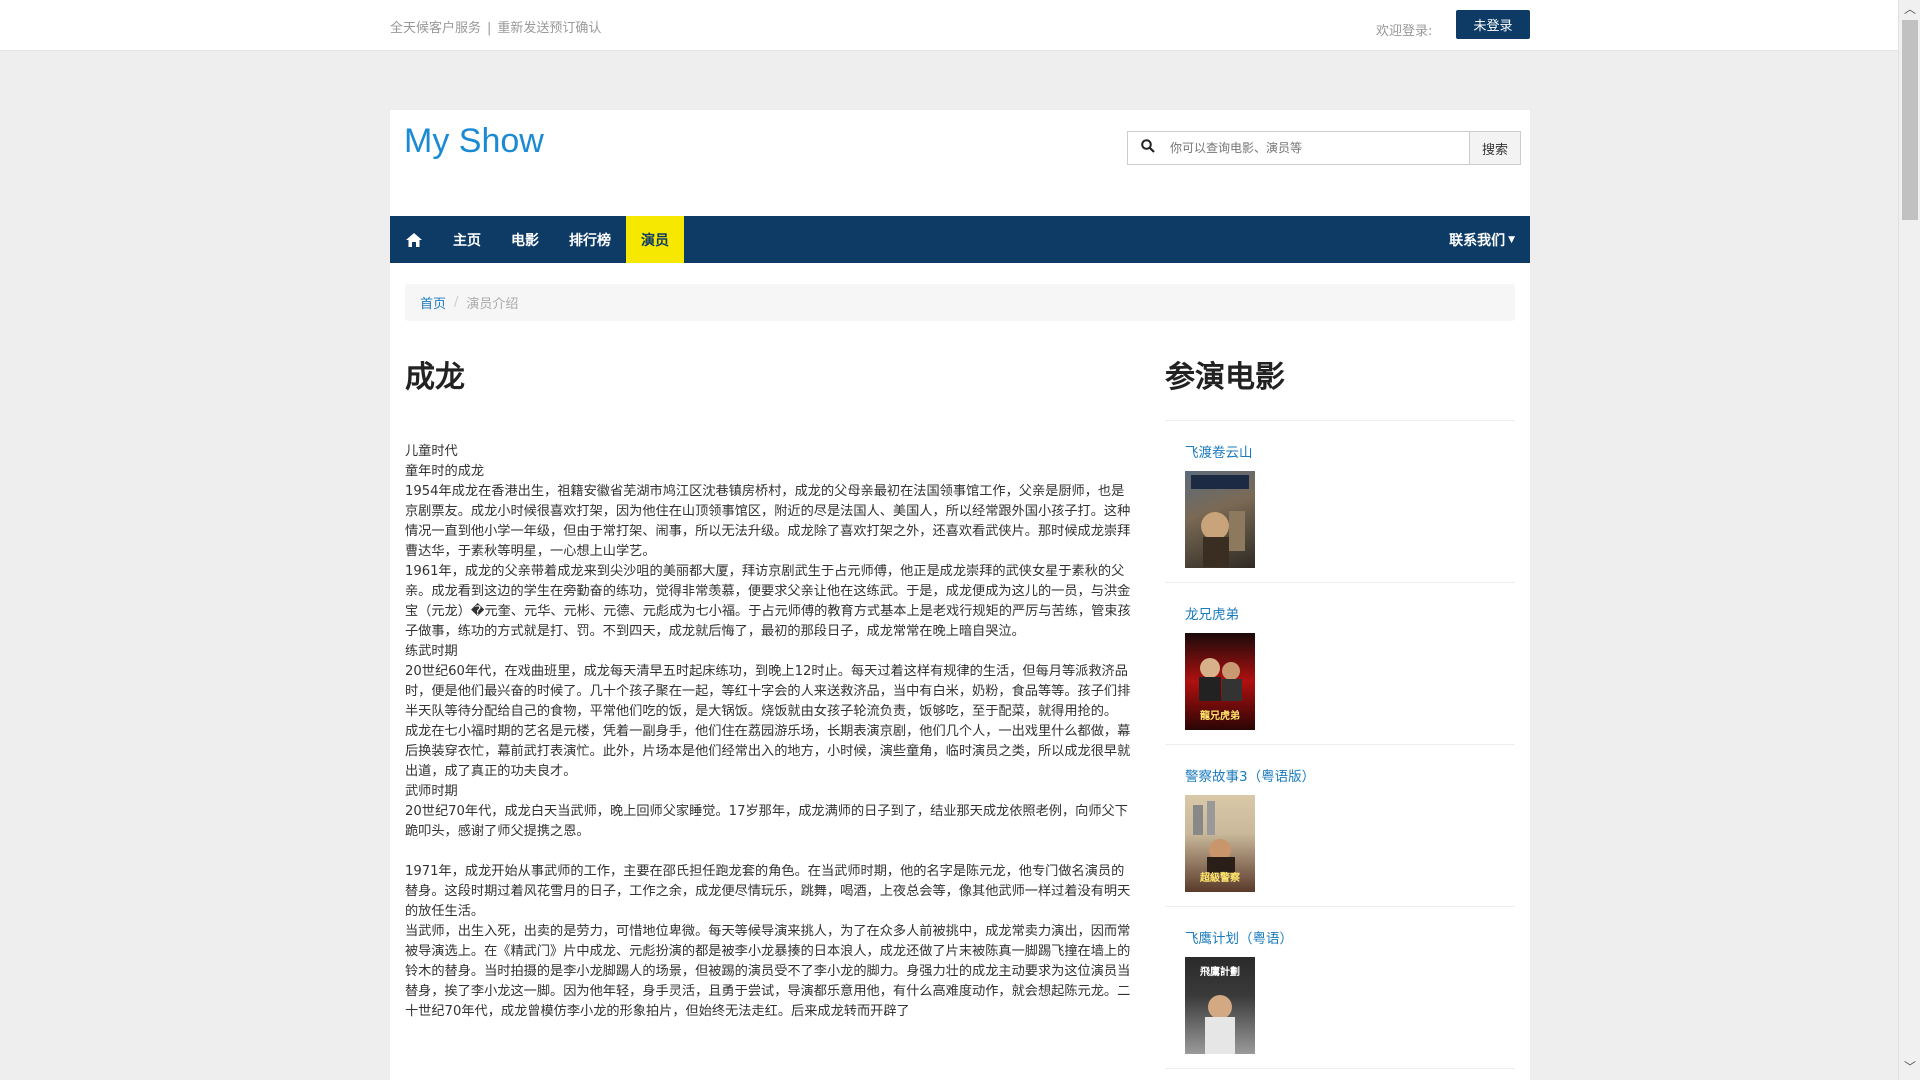 This screenshot has width=1920, height=1080. I want to click on search-button: 搜索, so click(1495, 148).